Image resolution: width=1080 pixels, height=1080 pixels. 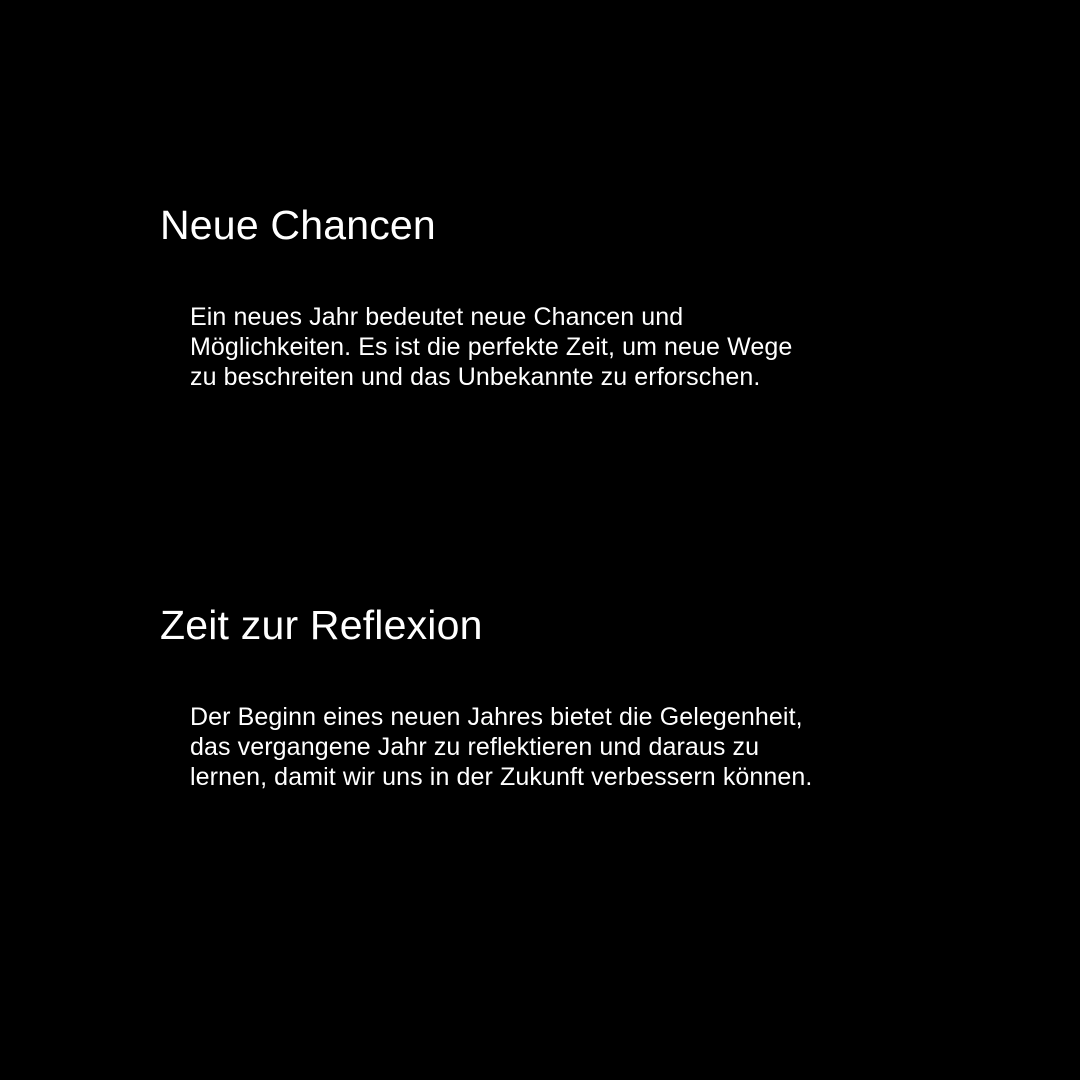 I want to click on section-heading: Neue Chancen, so click(x=298, y=225).